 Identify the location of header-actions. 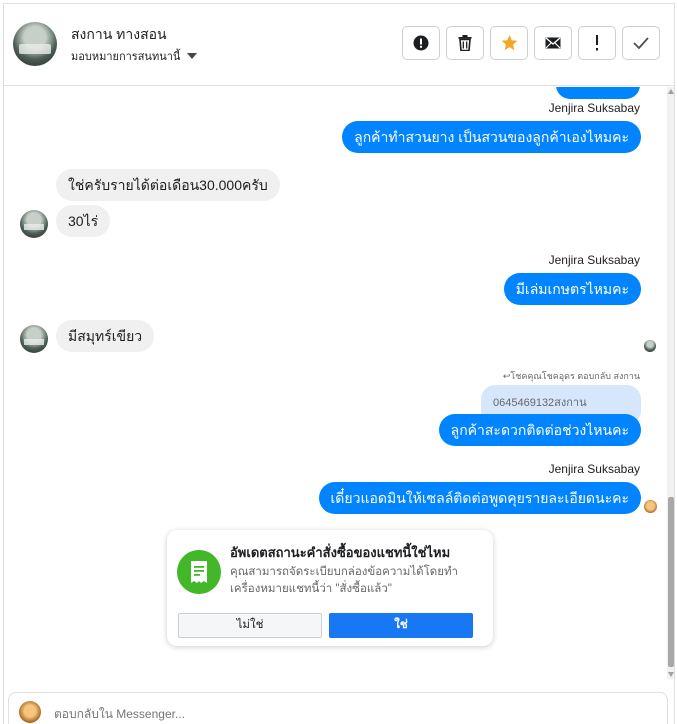
(531, 43).